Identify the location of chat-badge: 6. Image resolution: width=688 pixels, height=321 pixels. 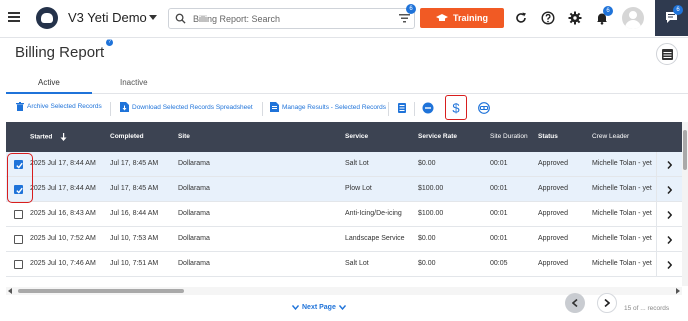
(678, 10).